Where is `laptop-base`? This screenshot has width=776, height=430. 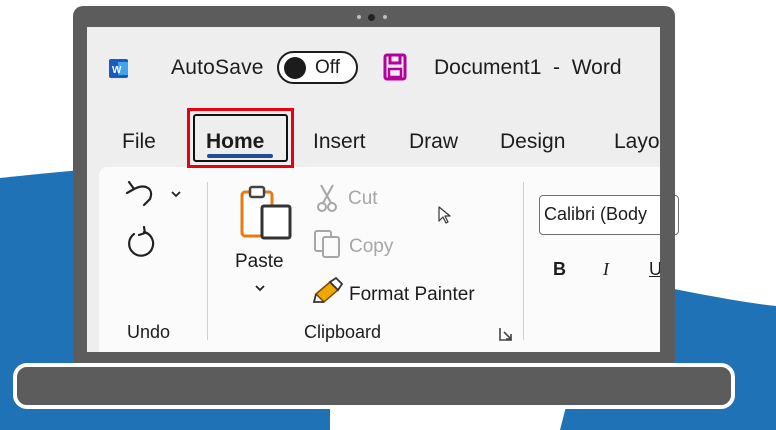 laptop-base is located at coordinates (374, 386).